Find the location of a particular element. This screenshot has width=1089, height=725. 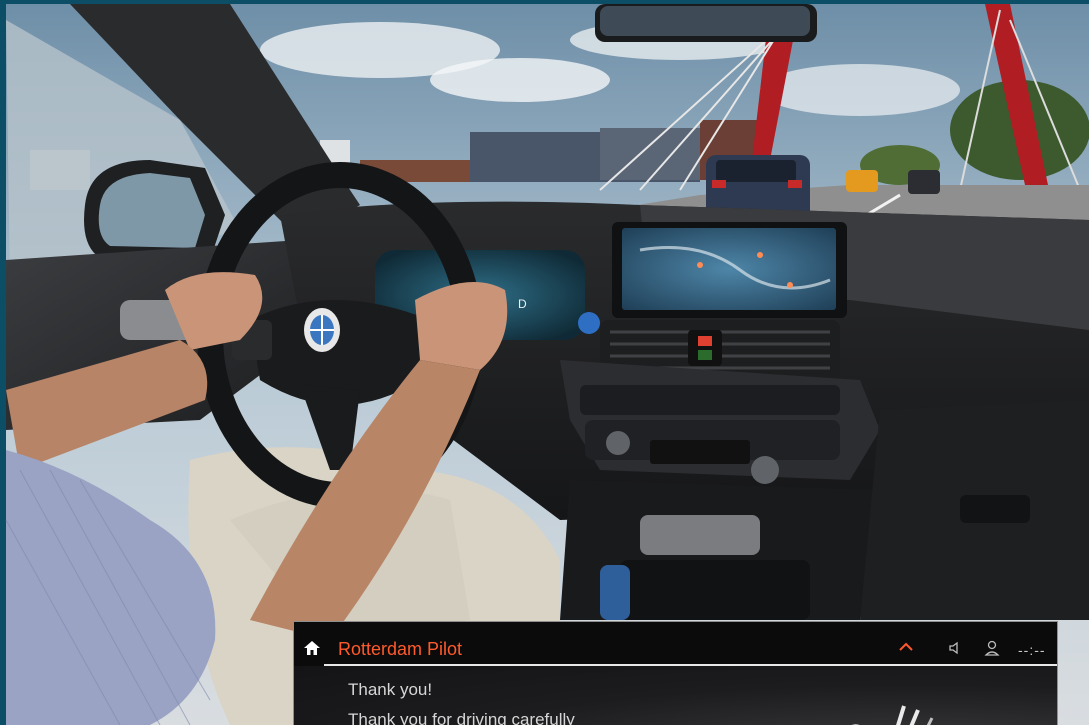

home-icon is located at coordinates (312, 648).